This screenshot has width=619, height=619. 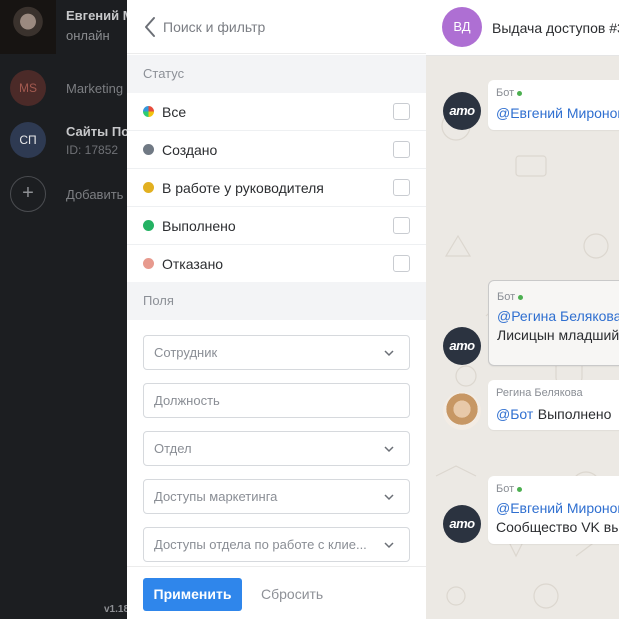 What do you see at coordinates (97, 15) in the screenshot?
I see `user-name: Евгений Миронов` at bounding box center [97, 15].